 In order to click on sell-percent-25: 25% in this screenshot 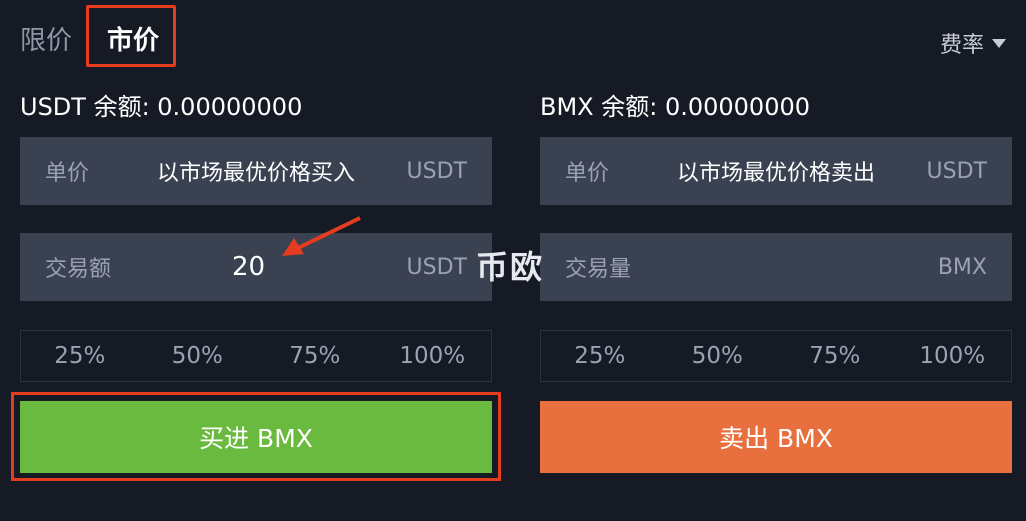, I will do `click(600, 356)`.